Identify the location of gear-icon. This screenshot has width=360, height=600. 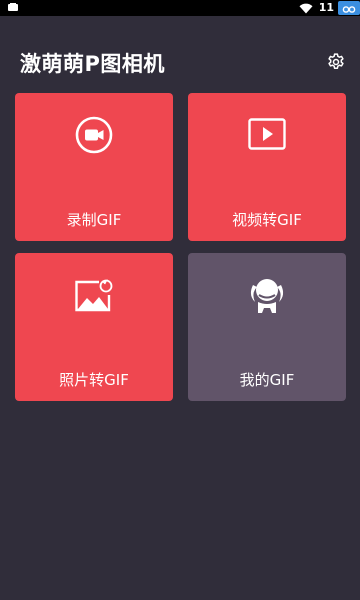
(336, 62).